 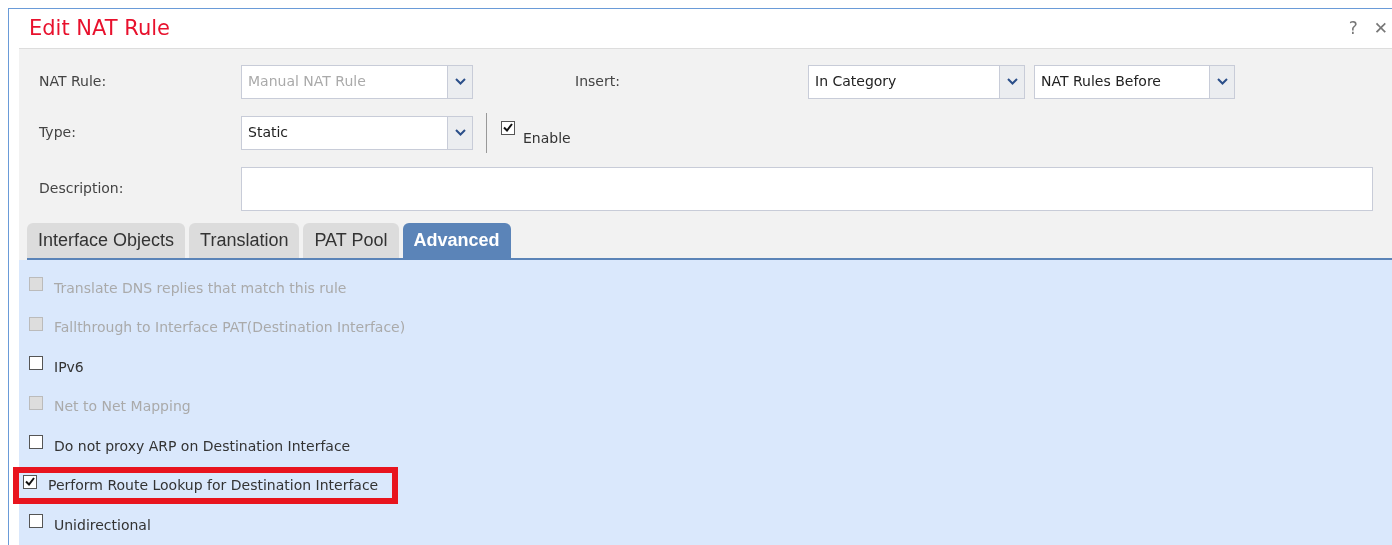 I want to click on close-button: ✕, so click(x=1380, y=28).